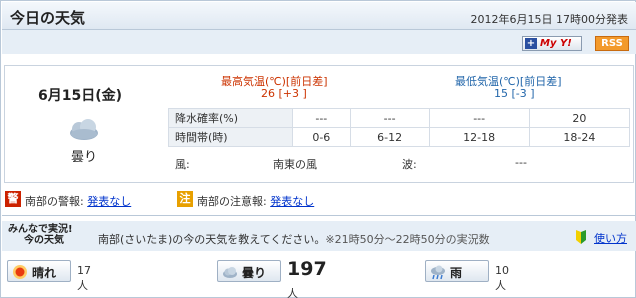 This screenshot has height=298, width=636. I want to click on precip-label: 降水確率(%), so click(230, 118).